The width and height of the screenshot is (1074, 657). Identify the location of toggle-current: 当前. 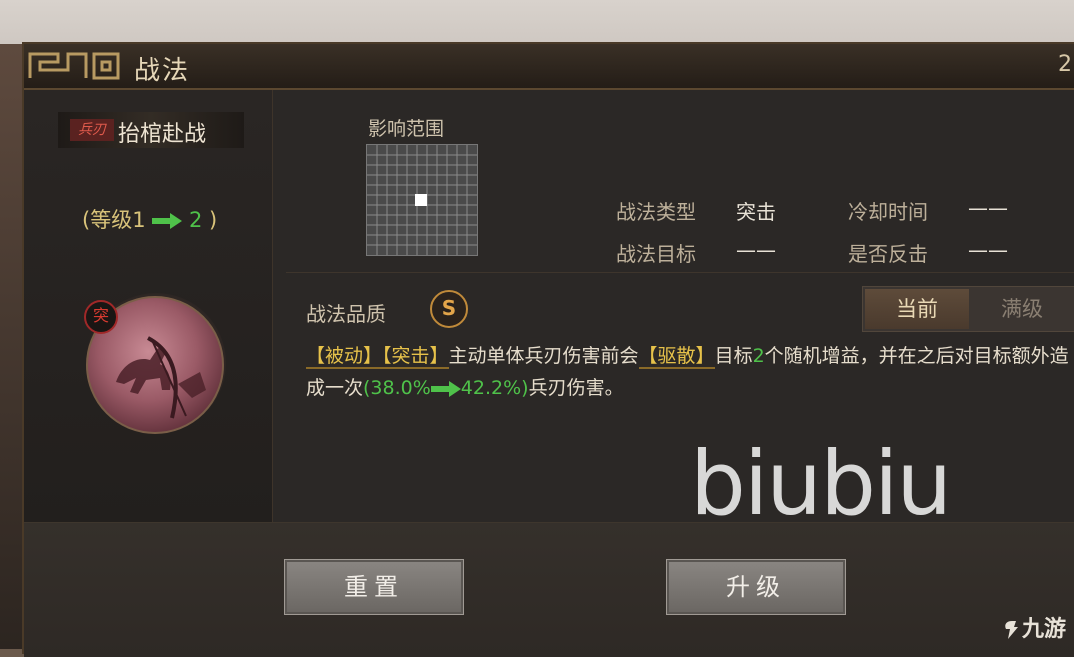
(917, 309).